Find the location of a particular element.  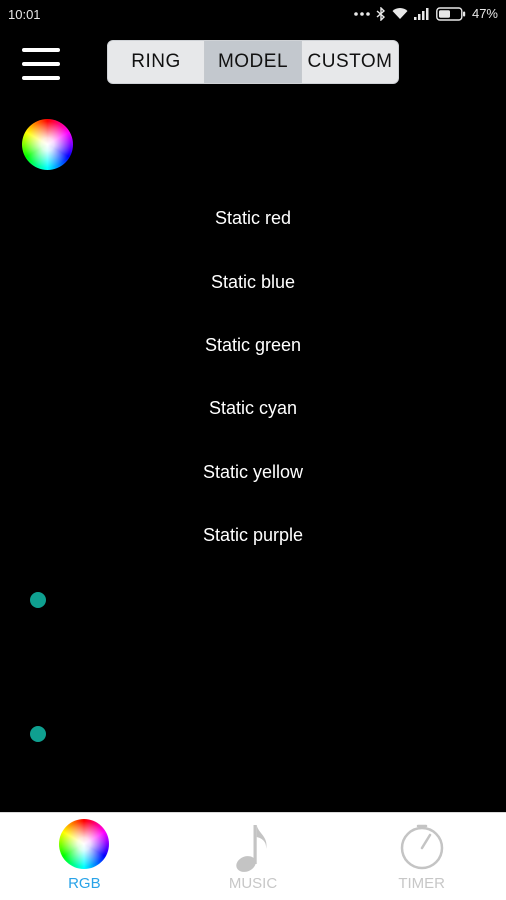

wifi-icon is located at coordinates (400, 13).